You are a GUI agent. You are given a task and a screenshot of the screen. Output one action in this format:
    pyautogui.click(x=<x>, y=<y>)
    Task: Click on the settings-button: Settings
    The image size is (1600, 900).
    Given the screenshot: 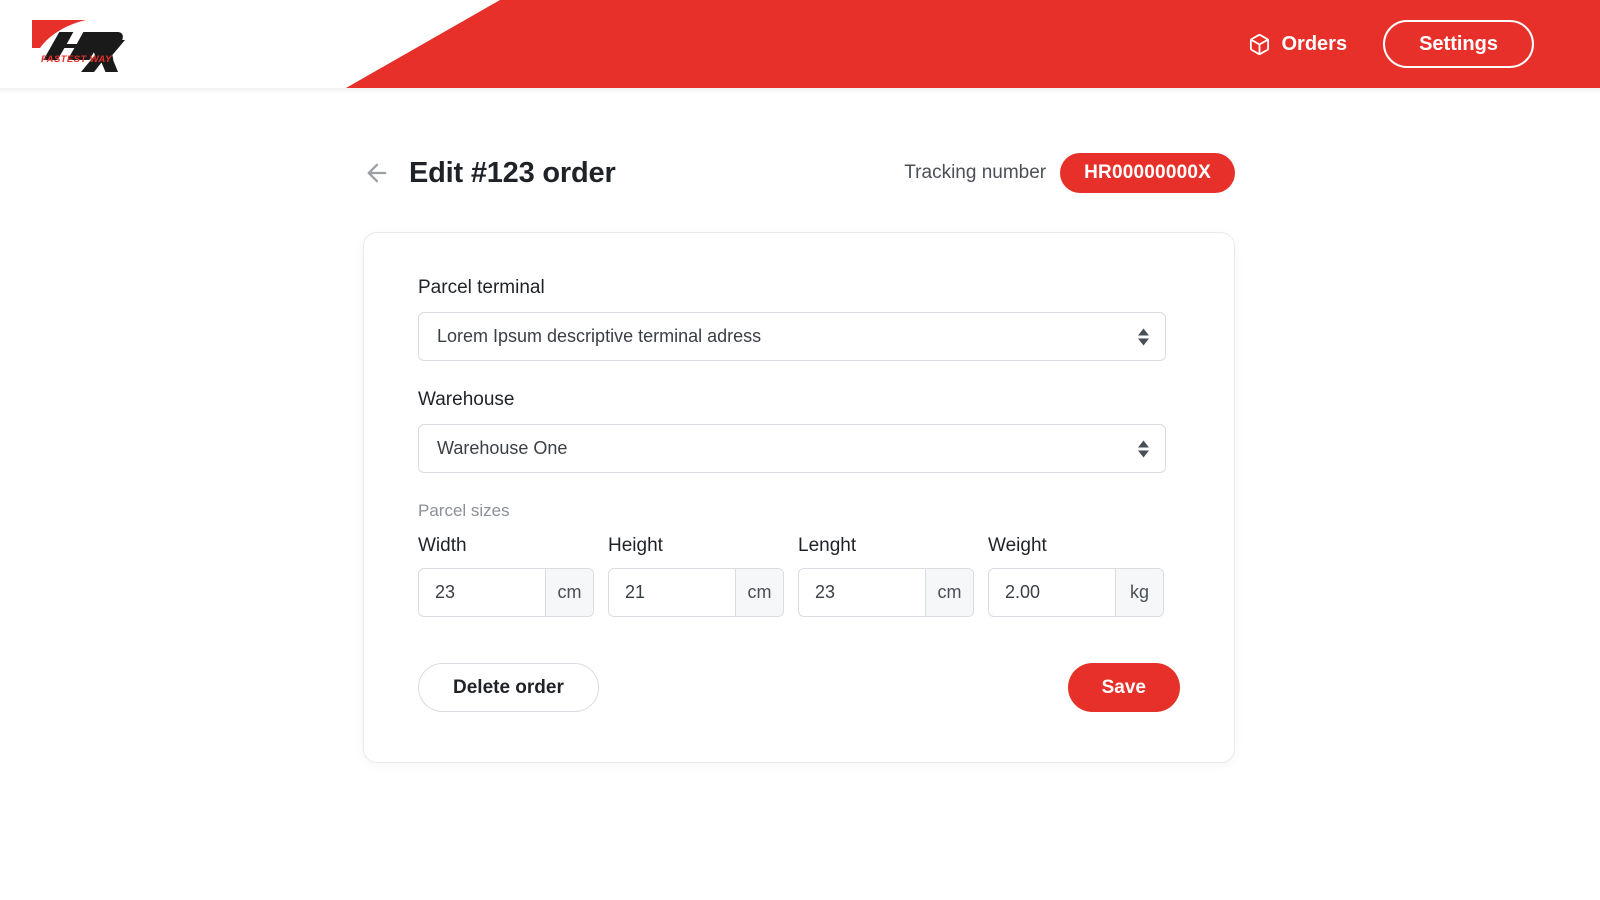 What is the action you would take?
    pyautogui.click(x=1458, y=44)
    